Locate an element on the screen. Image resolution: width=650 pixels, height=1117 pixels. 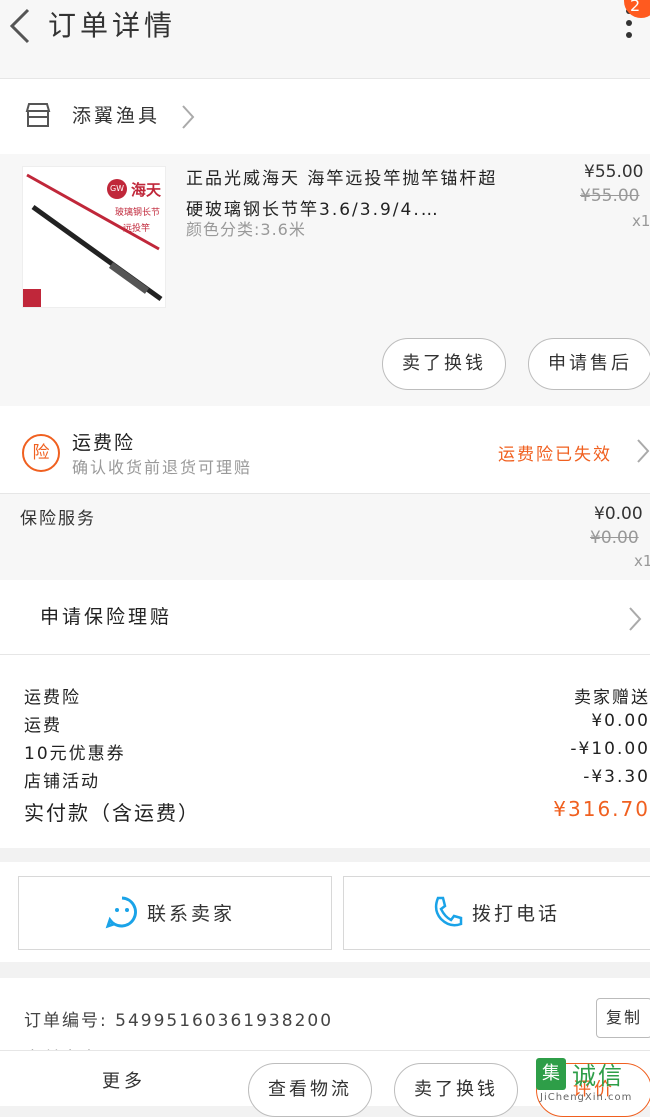
product-price: ¥55.00 is located at coordinates (614, 172).